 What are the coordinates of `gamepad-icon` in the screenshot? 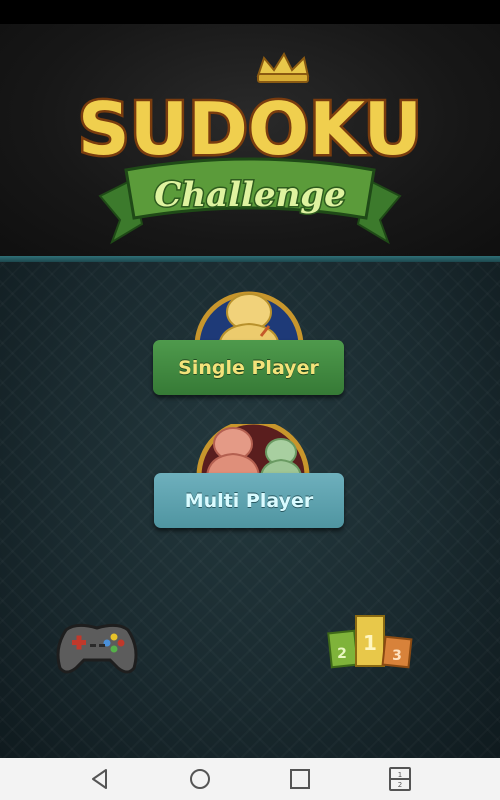 It's located at (97, 647).